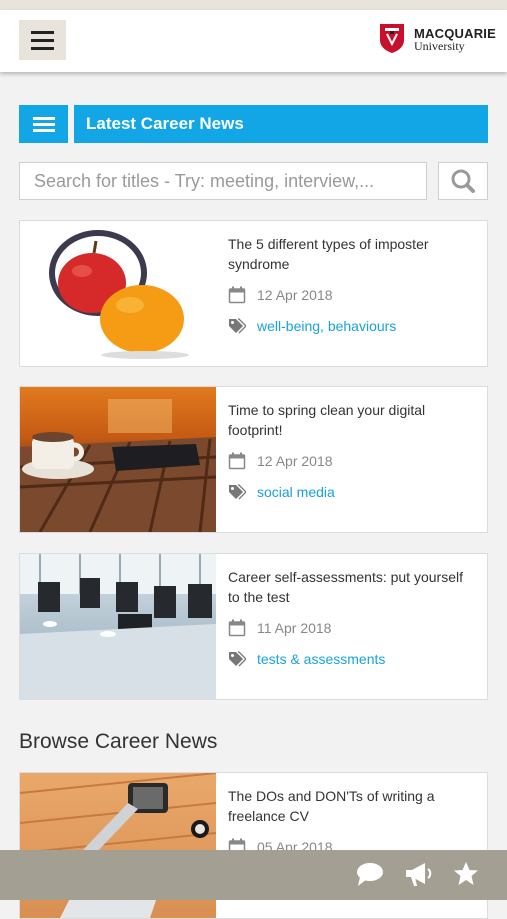  Describe the element at coordinates (294, 628) in the screenshot. I see `news-date: 11 Apr 2018` at that location.